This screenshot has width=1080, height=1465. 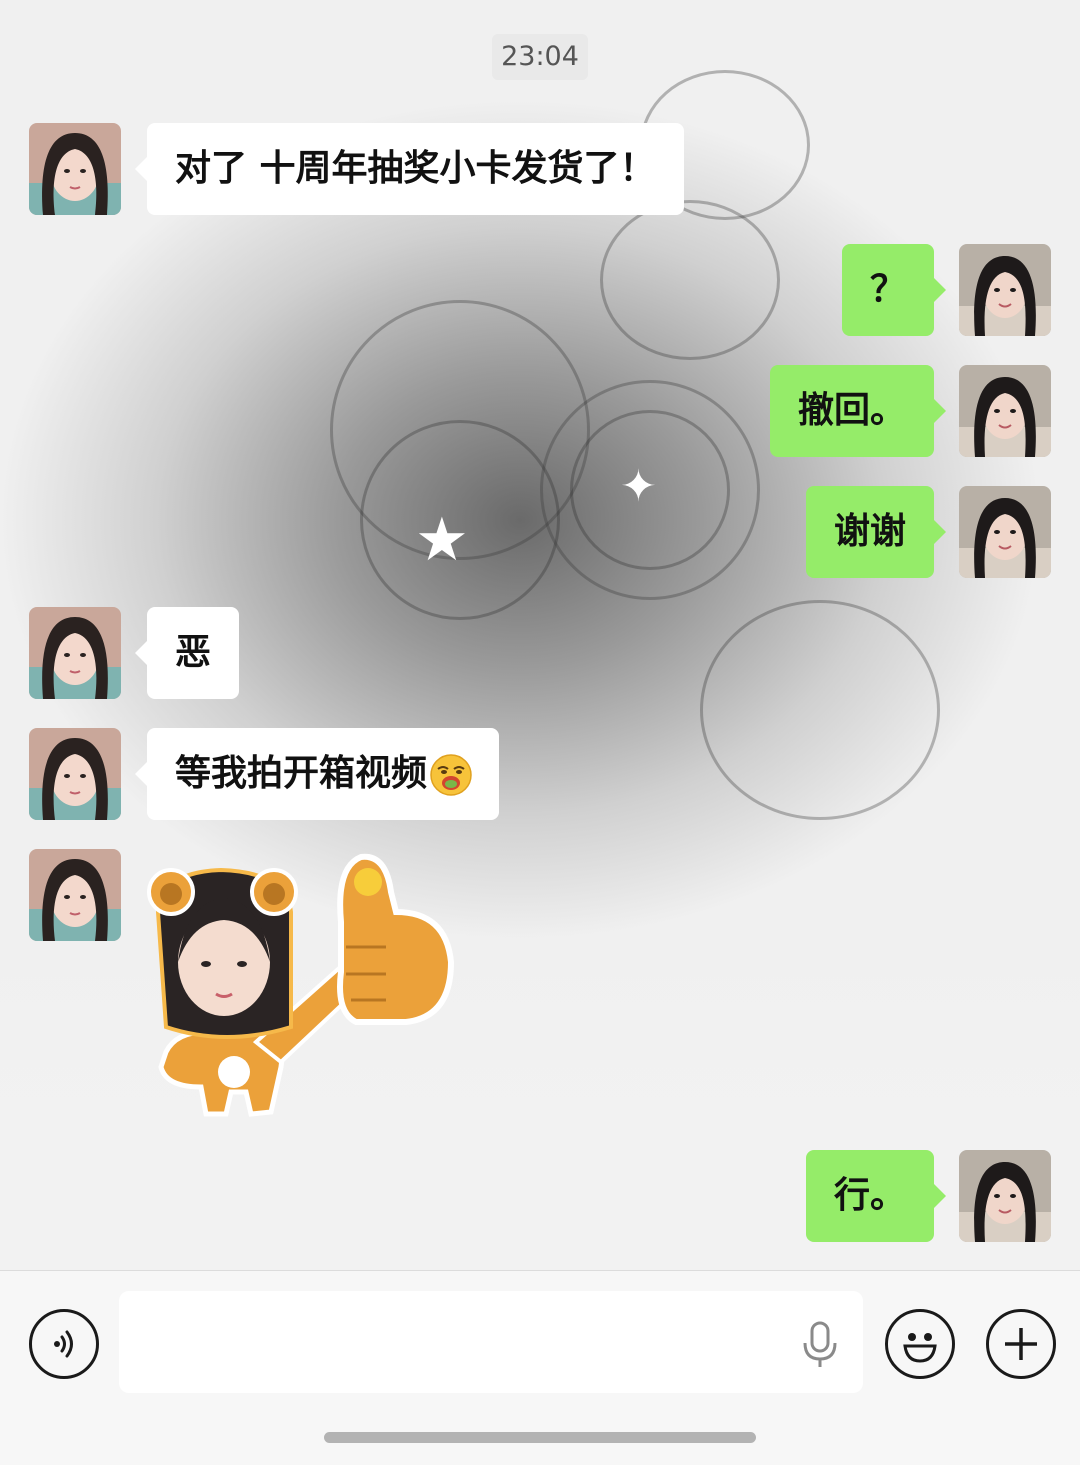 I want to click on message-bubble: 对了 十周年抽奖小卡发货了！, so click(x=409, y=169).